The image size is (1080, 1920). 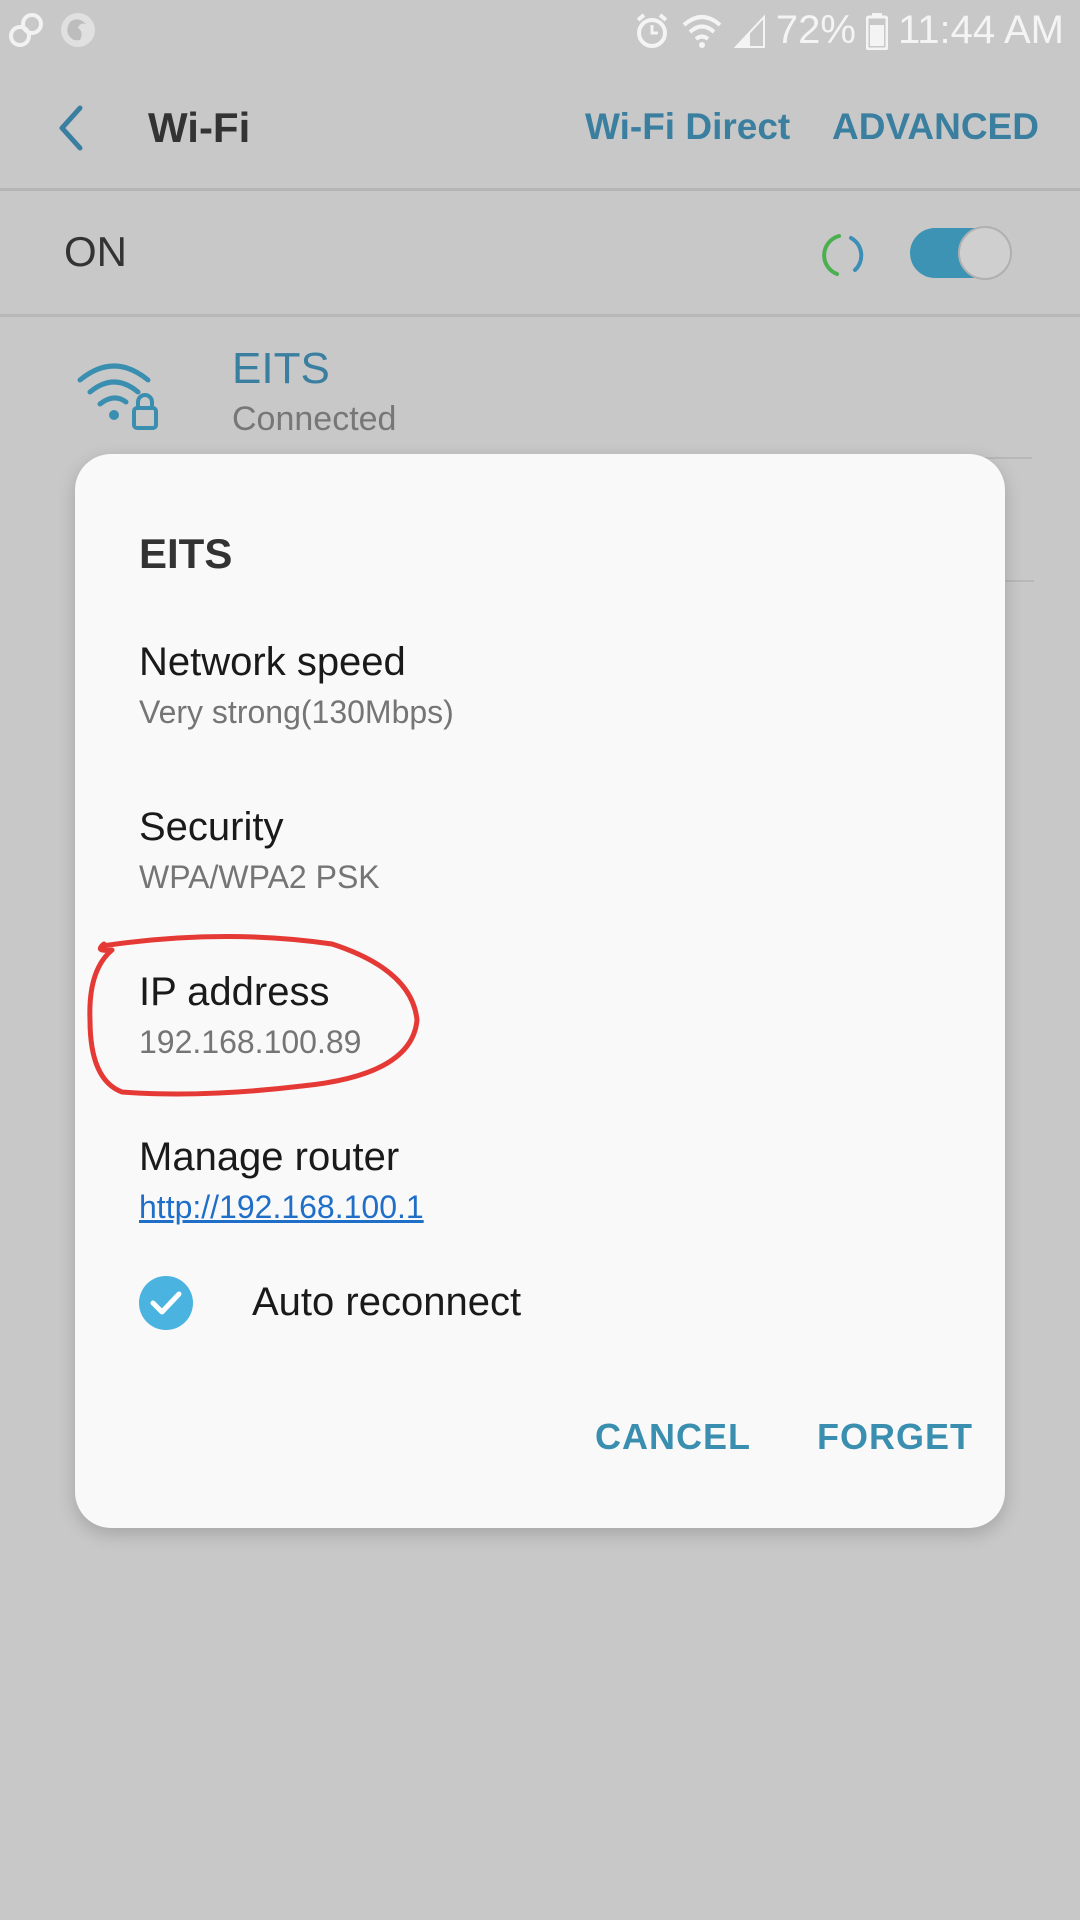 I want to click on router-link: http://192.168.100.1, so click(x=281, y=1207).